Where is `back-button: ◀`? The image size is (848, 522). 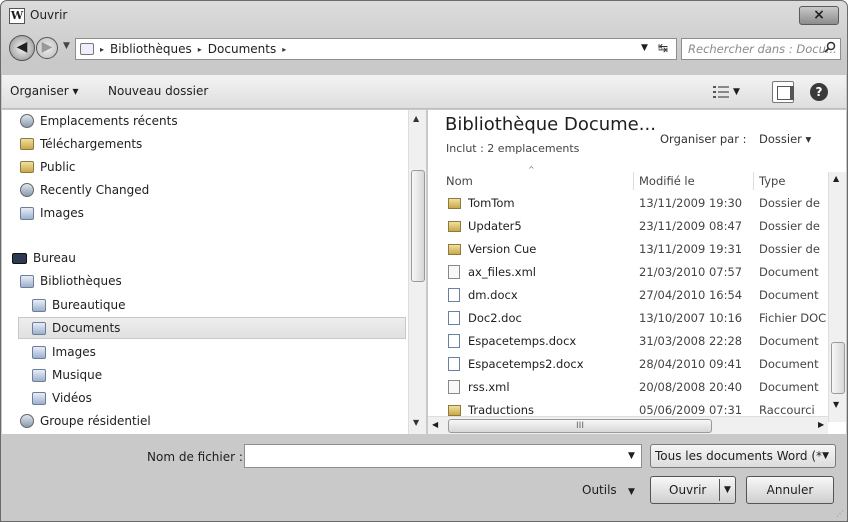 back-button: ◀ is located at coordinates (22, 48).